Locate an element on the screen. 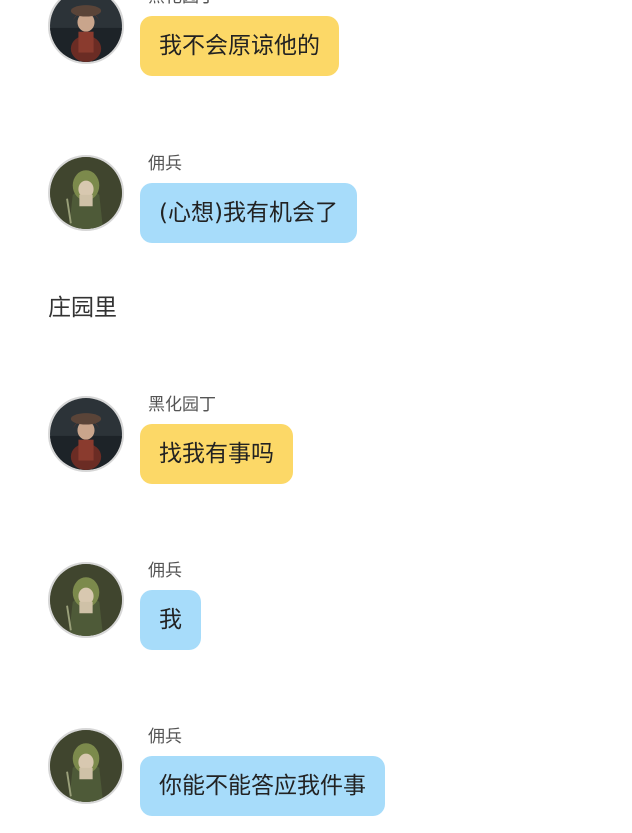 The height and width of the screenshot is (833, 632). chat-message: 佣兵 你能不能答应我件事 is located at coordinates (316, 777).